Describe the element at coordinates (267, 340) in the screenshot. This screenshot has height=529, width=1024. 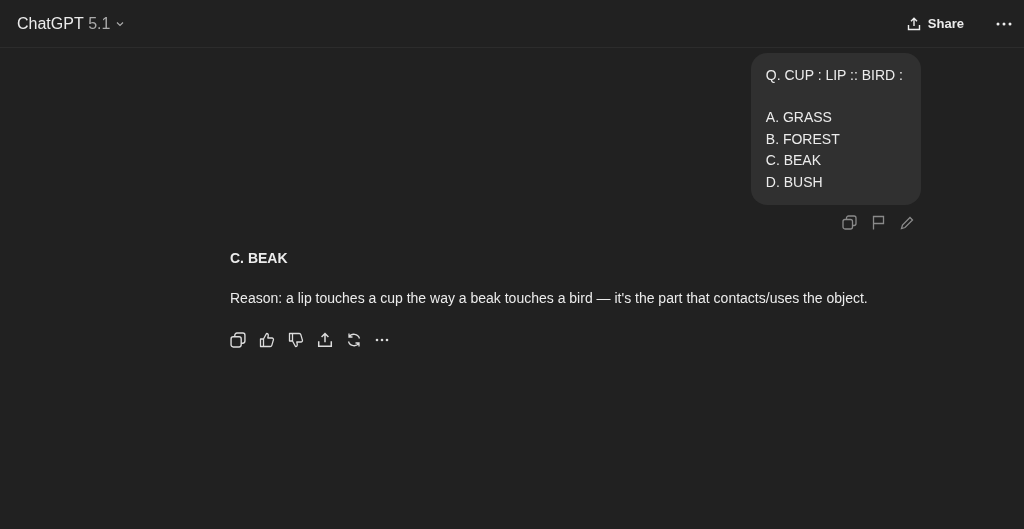
I see `thumbs-up-icon` at that location.